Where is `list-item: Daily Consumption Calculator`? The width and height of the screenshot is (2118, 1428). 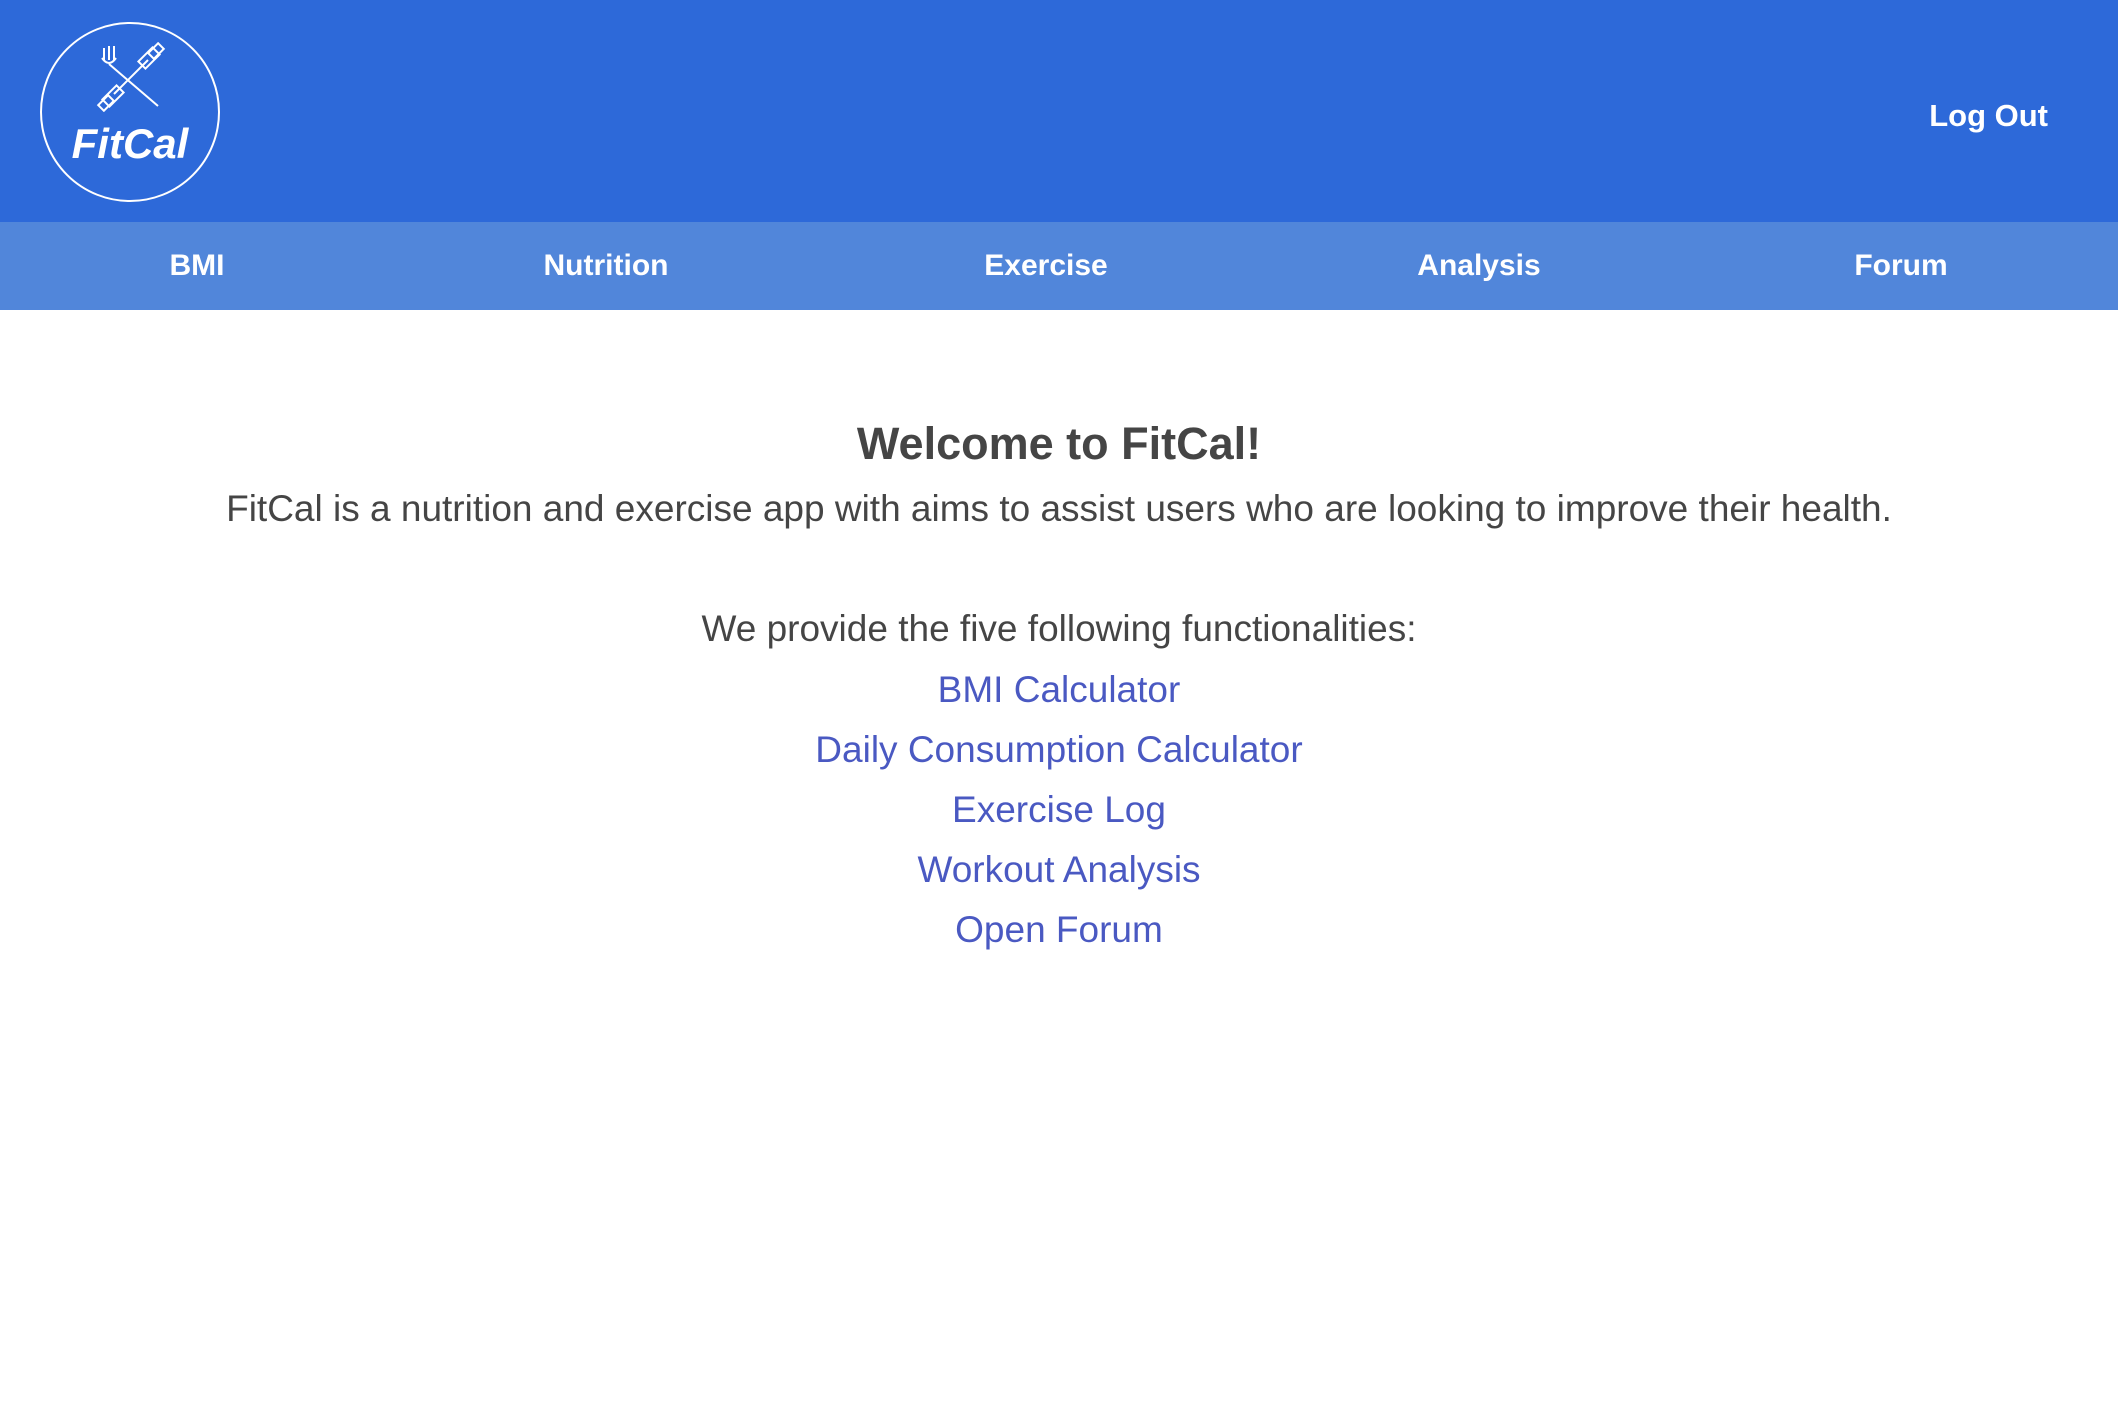
list-item: Daily Consumption Calculator is located at coordinates (1059, 750).